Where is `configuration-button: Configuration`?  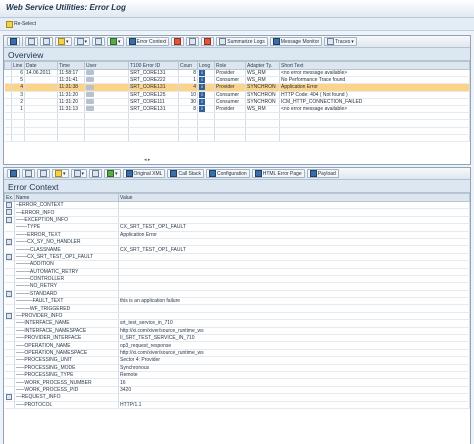
configuration-button: Configuration is located at coordinates (227, 173).